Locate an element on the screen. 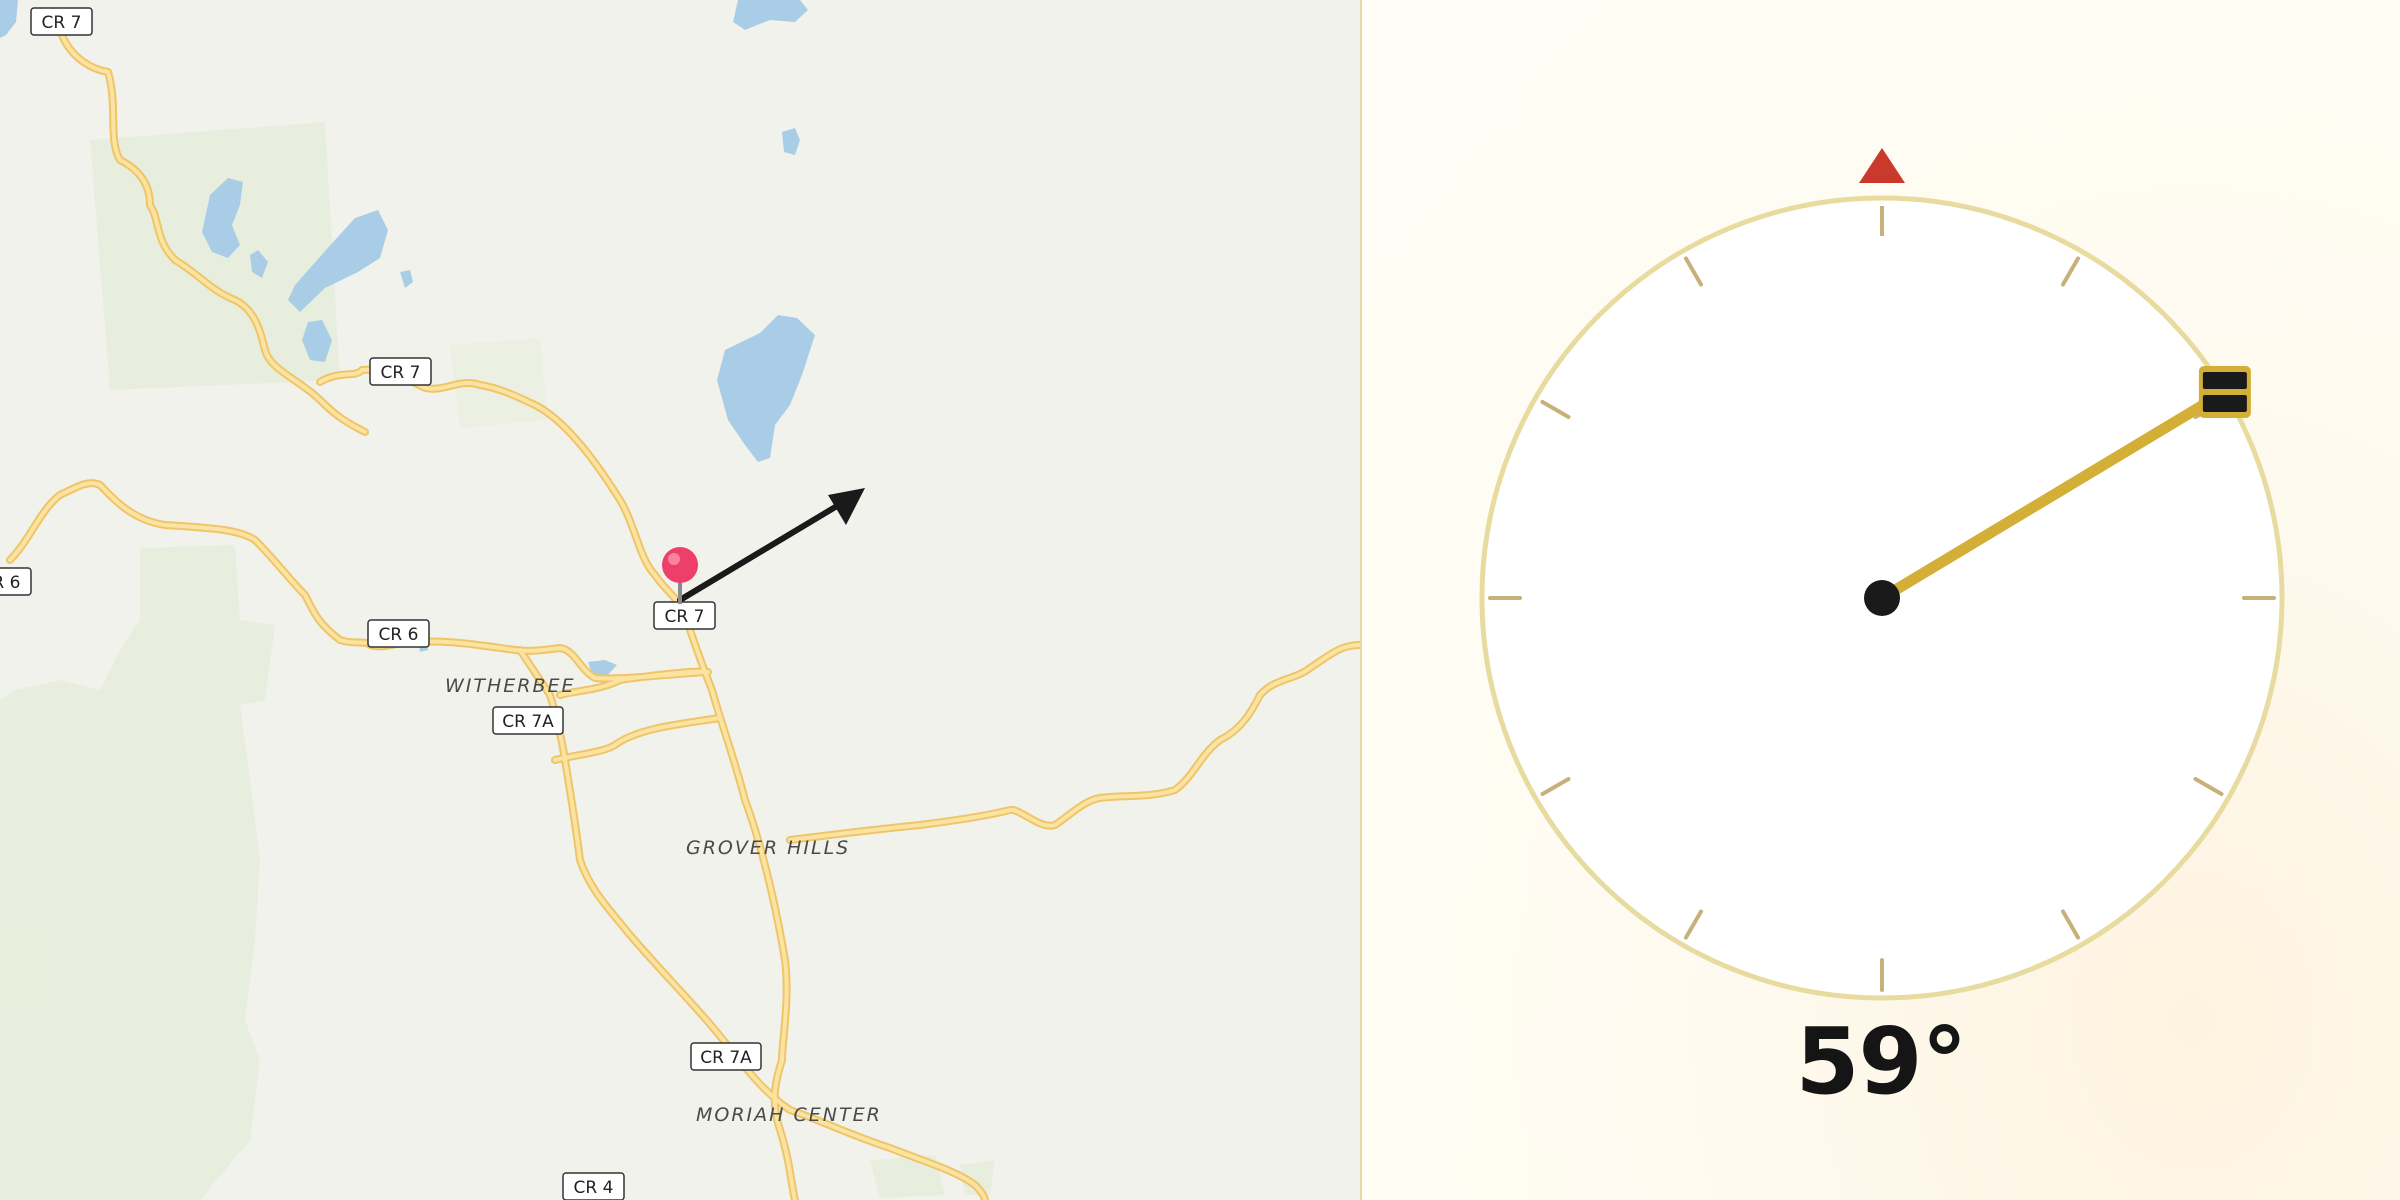  bearing-readout: 59° is located at coordinates (1881, 1061).